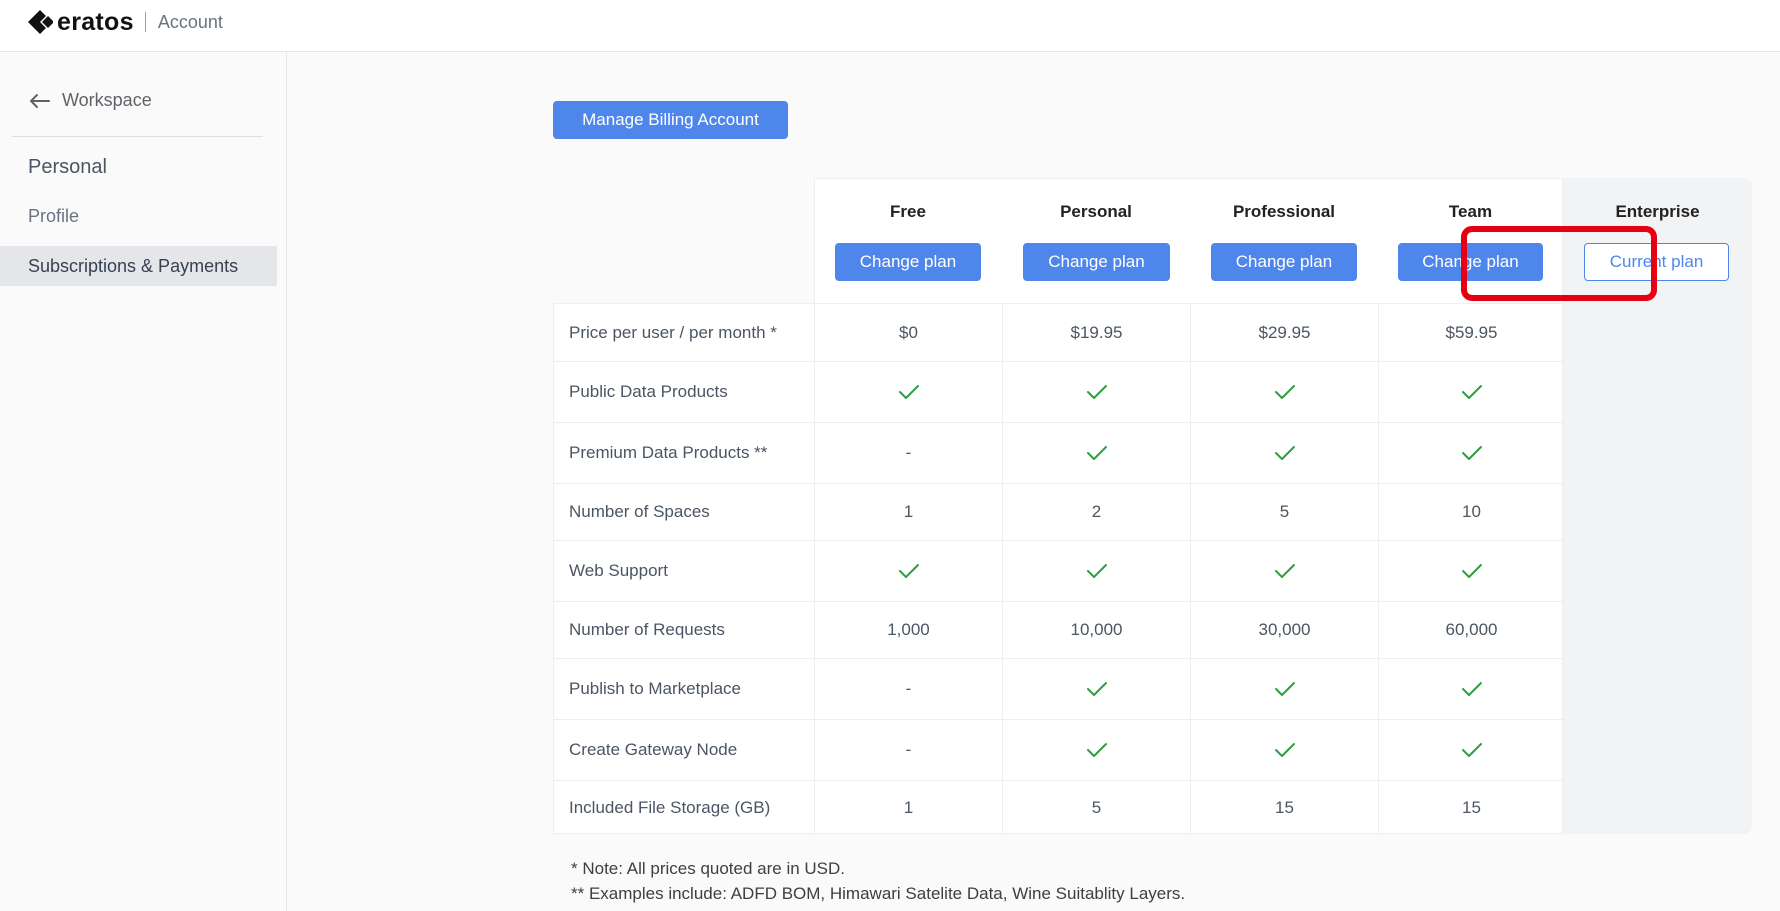  What do you see at coordinates (1471, 332) in the screenshot?
I see `feature-cell: $59.95` at bounding box center [1471, 332].